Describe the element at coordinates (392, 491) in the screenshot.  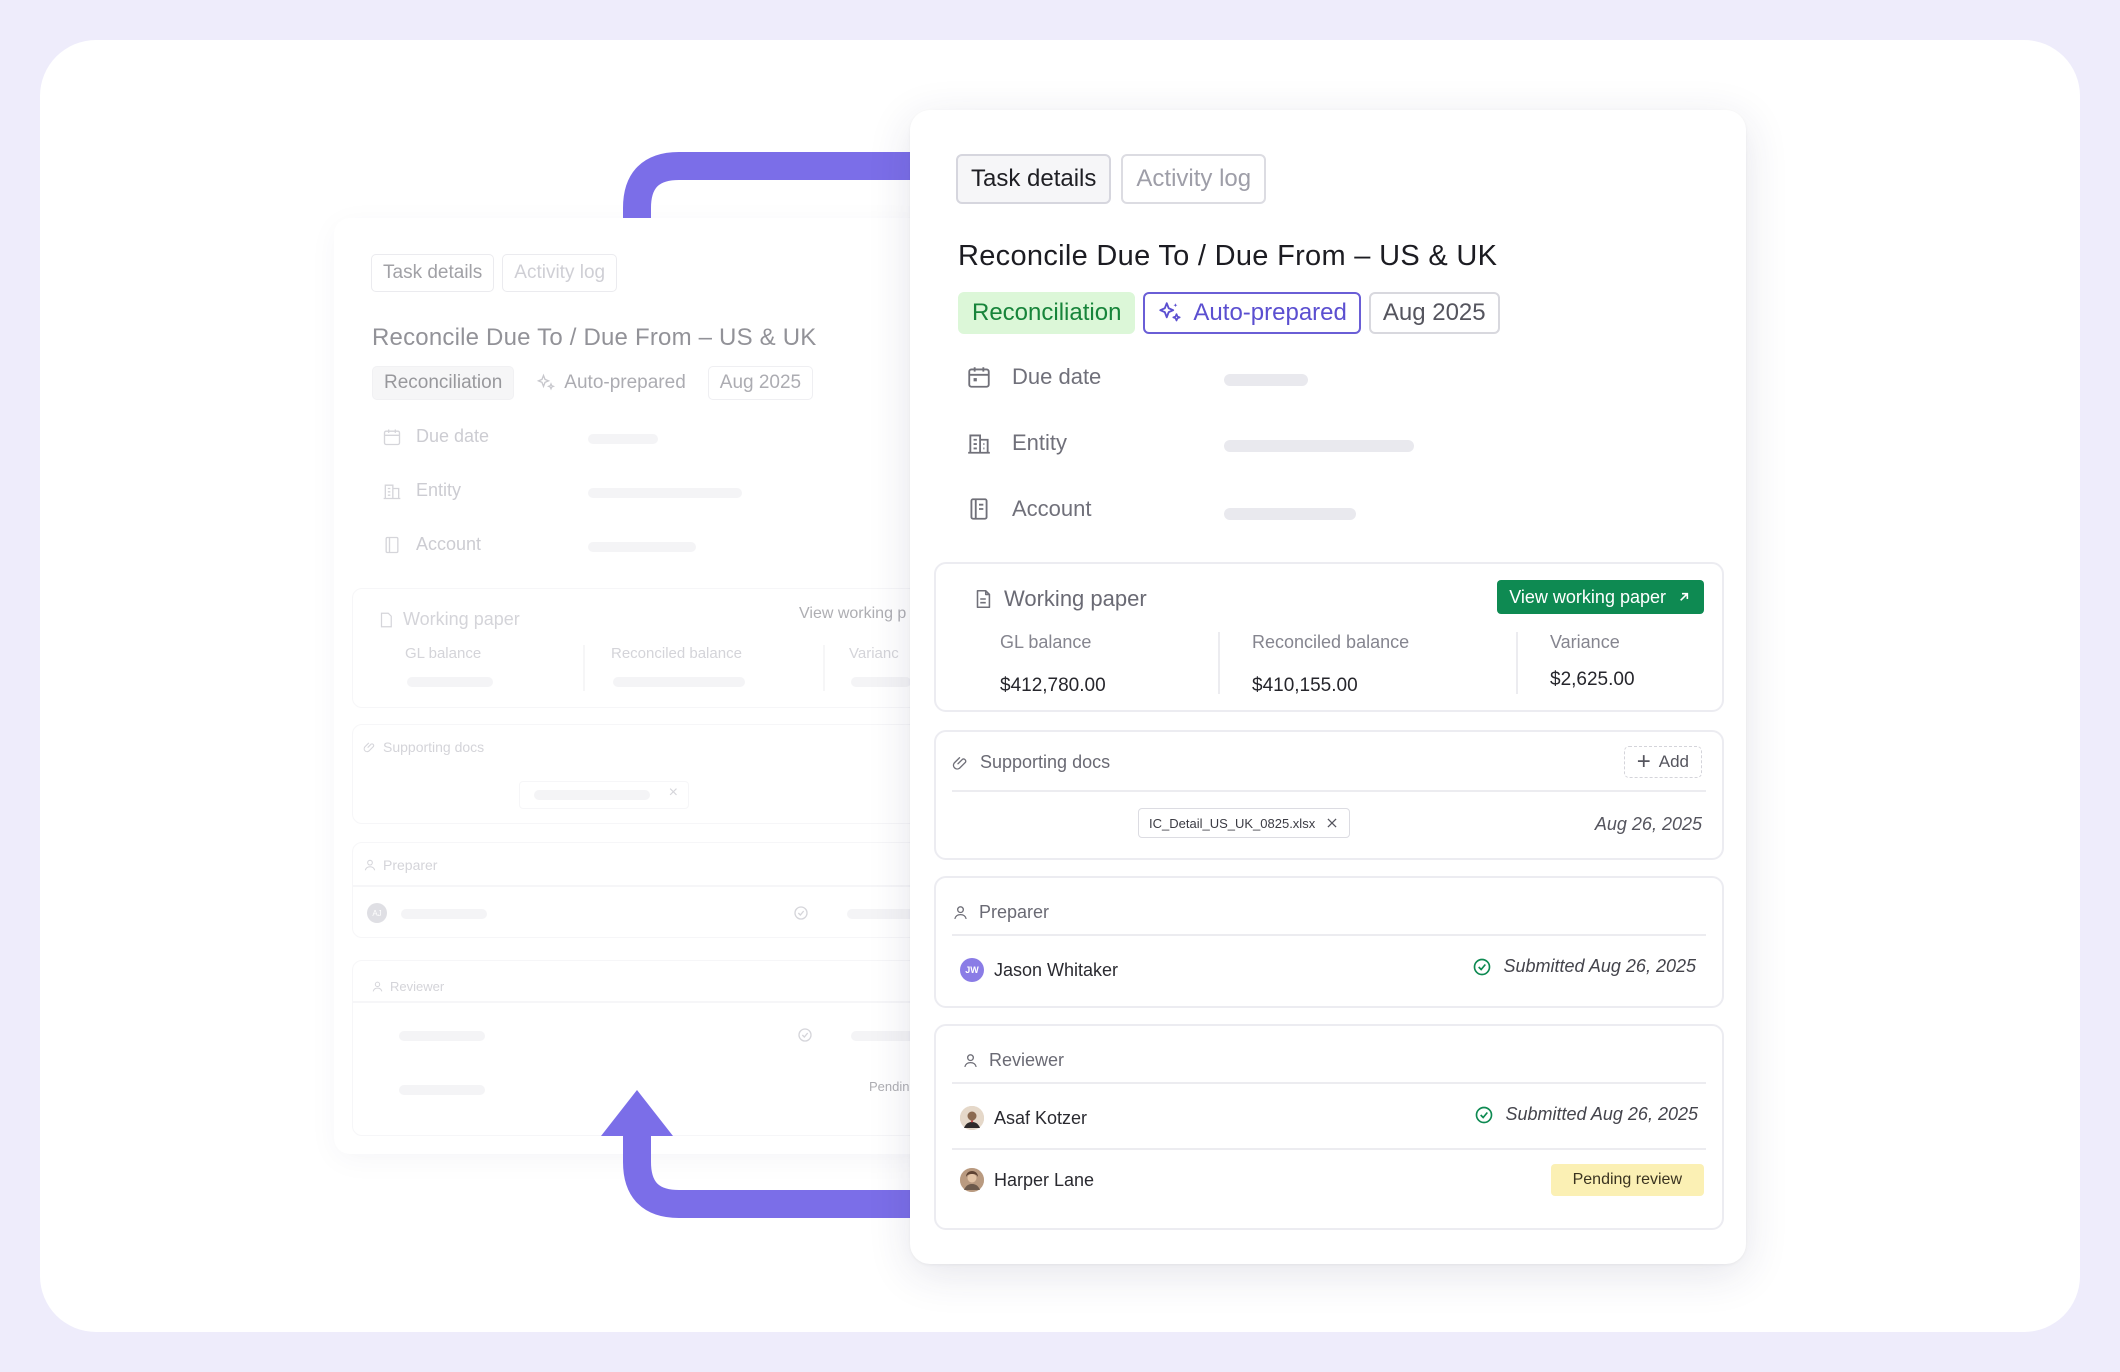
I see `building-icon` at that location.